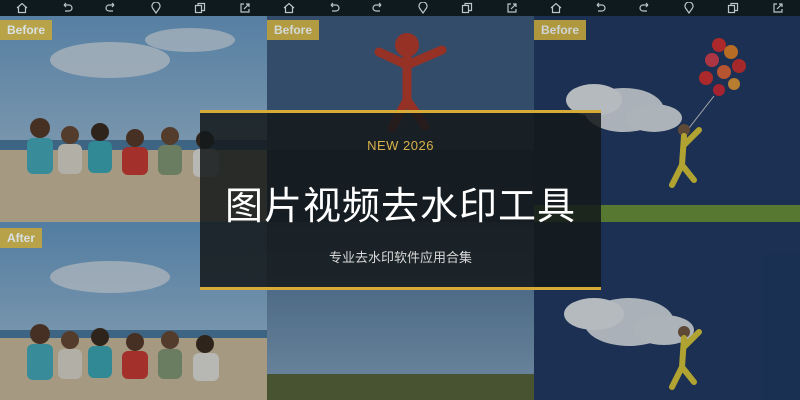  I want to click on after-badge: After, so click(21, 238).